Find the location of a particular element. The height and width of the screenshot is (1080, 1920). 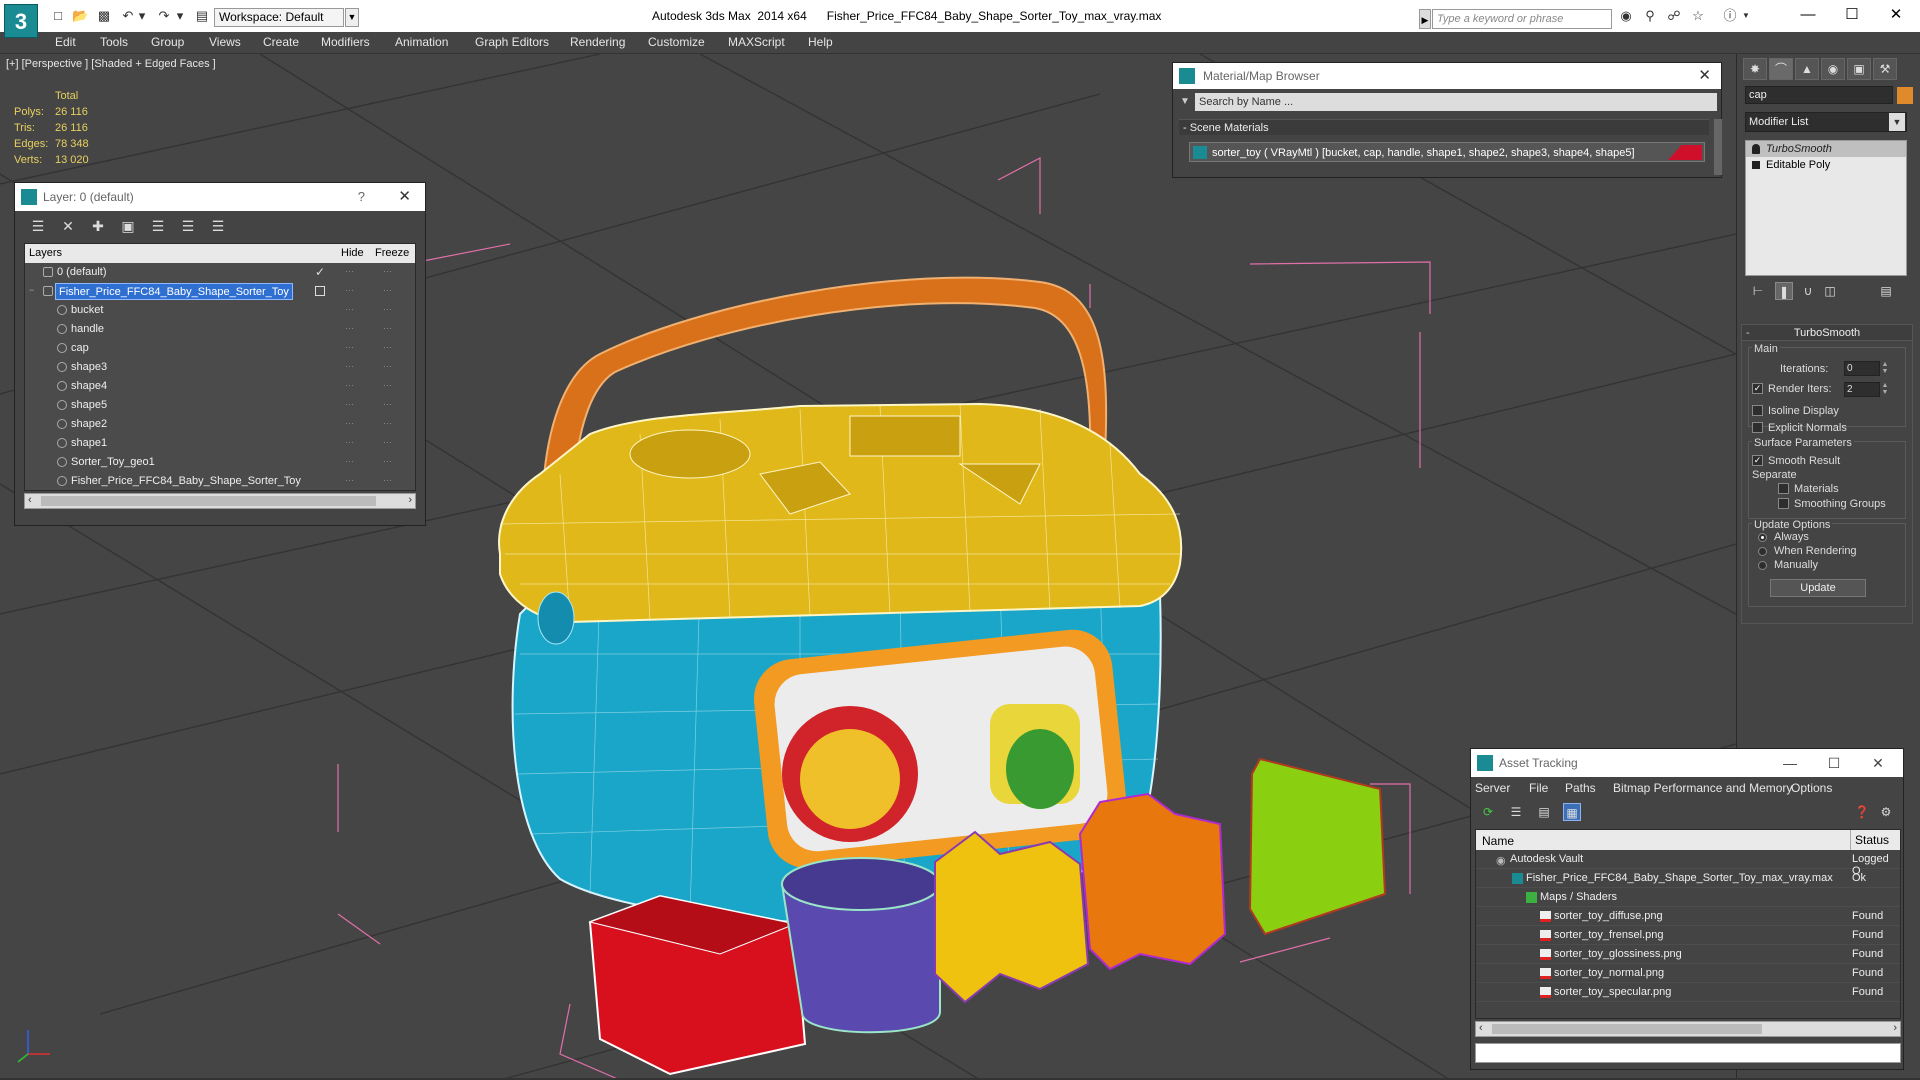

help-icon: ⓘ is located at coordinates (1730, 16).